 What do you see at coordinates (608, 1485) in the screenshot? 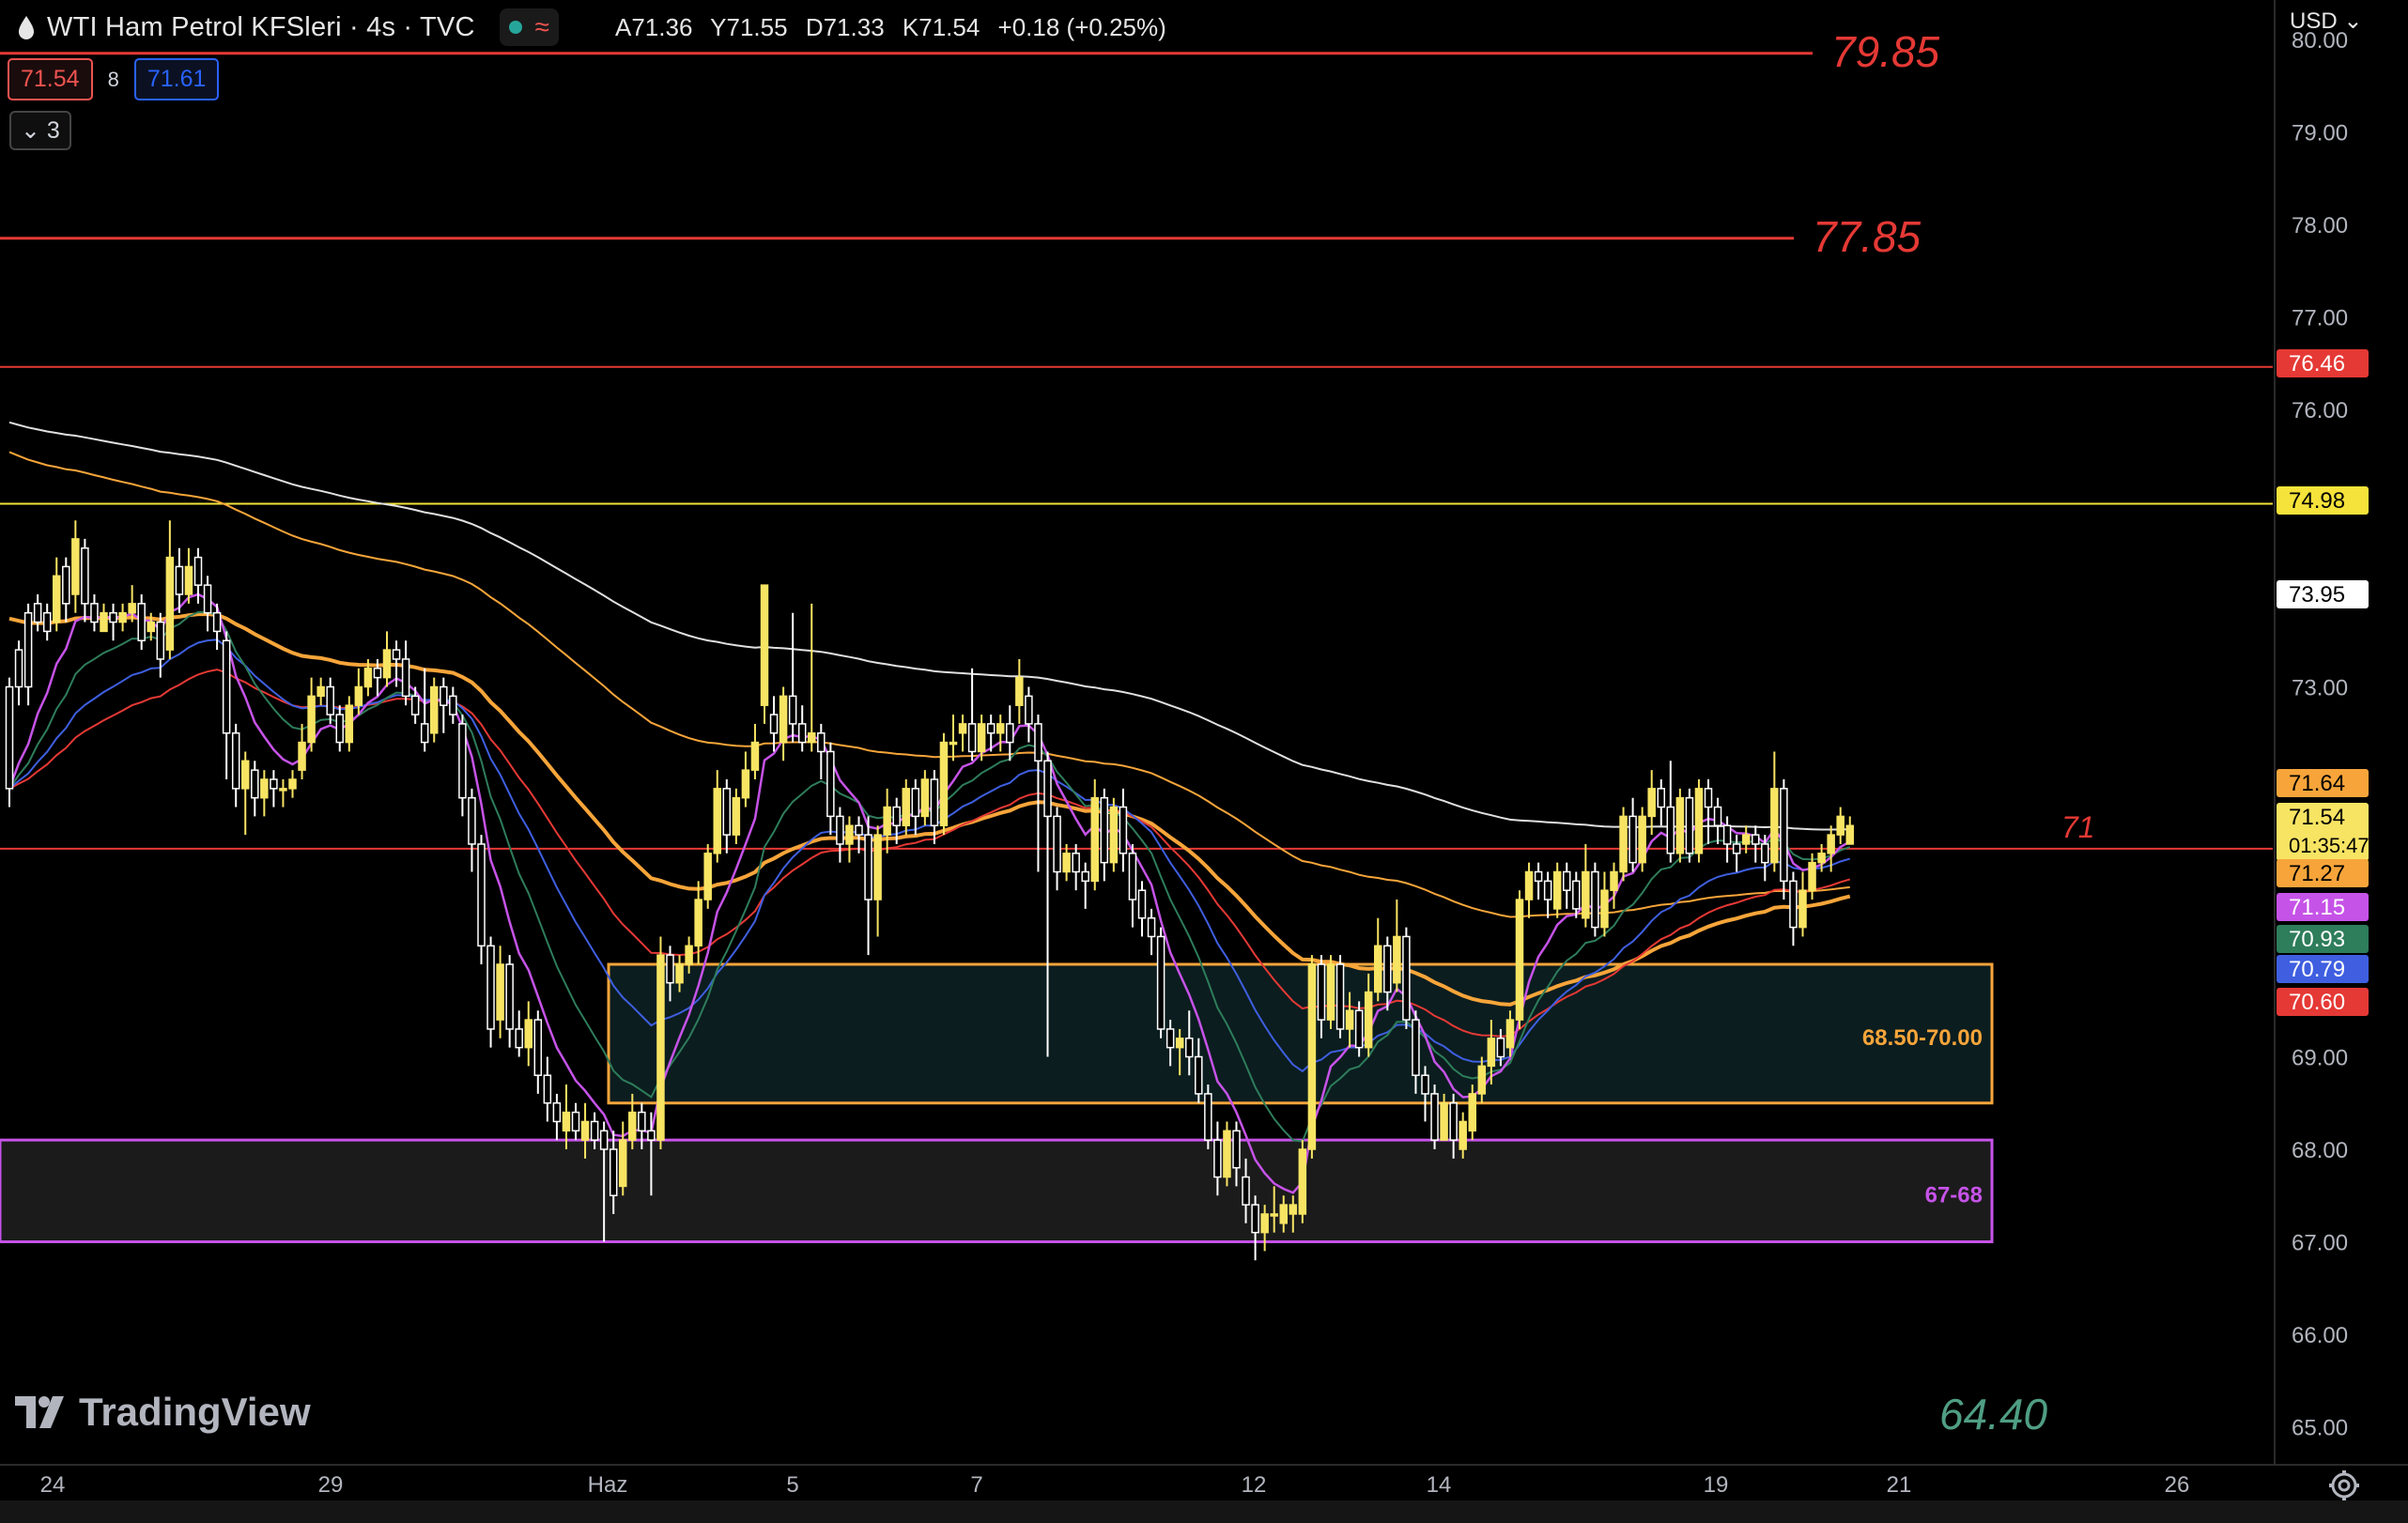
I see `x-tick-label: Haz` at bounding box center [608, 1485].